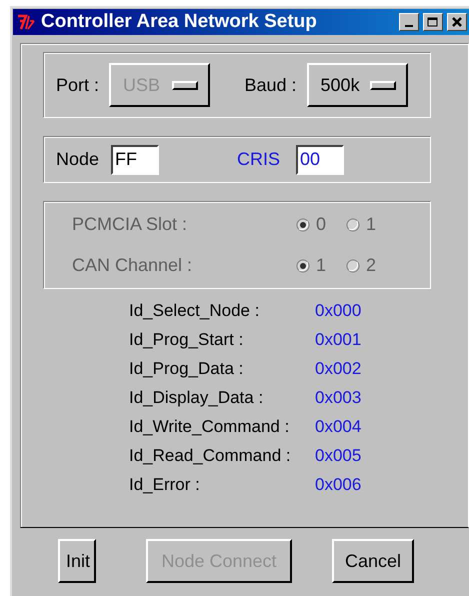  I want to click on radio-label: 2, so click(371, 265).